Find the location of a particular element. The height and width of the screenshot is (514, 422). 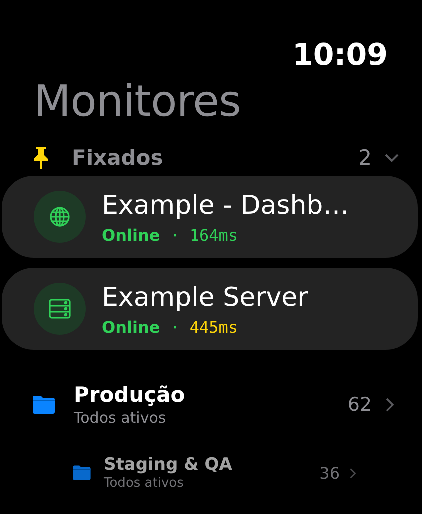

pin-icon is located at coordinates (41, 158).